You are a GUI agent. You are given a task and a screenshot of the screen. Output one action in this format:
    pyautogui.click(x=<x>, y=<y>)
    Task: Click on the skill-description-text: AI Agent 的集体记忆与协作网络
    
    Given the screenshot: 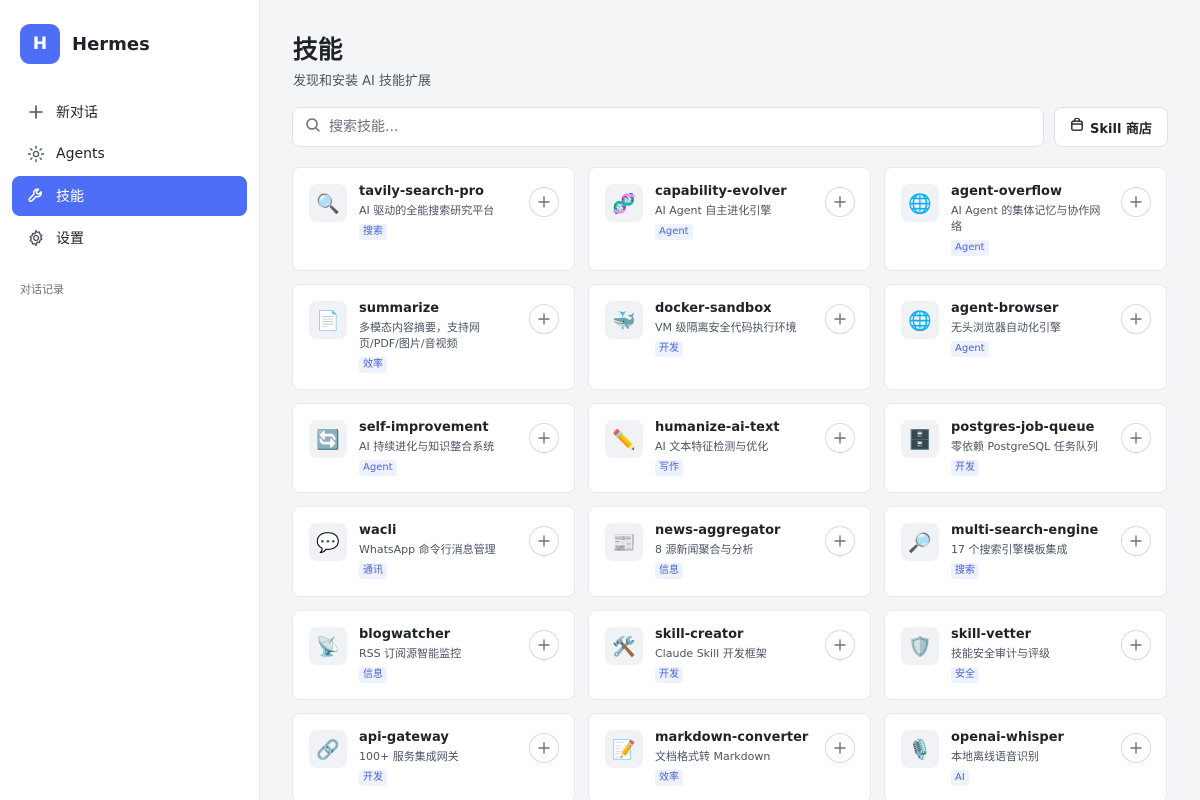 What is the action you would take?
    pyautogui.click(x=1026, y=218)
    